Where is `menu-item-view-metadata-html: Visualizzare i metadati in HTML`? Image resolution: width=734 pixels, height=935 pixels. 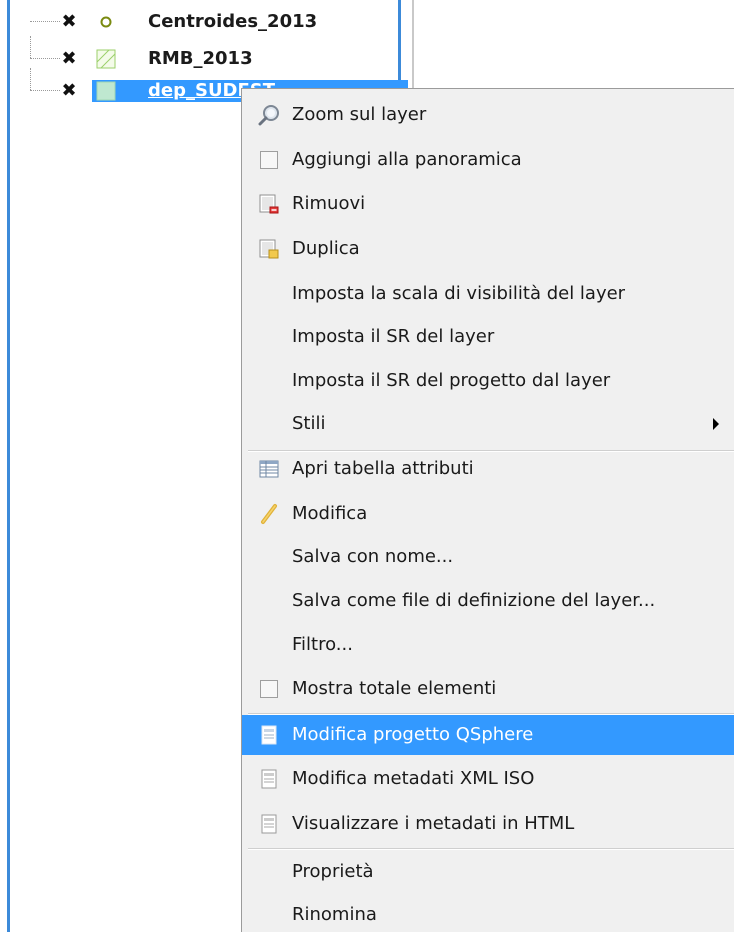 menu-item-view-metadata-html: Visualizzare i metadati in HTML is located at coordinates (488, 824).